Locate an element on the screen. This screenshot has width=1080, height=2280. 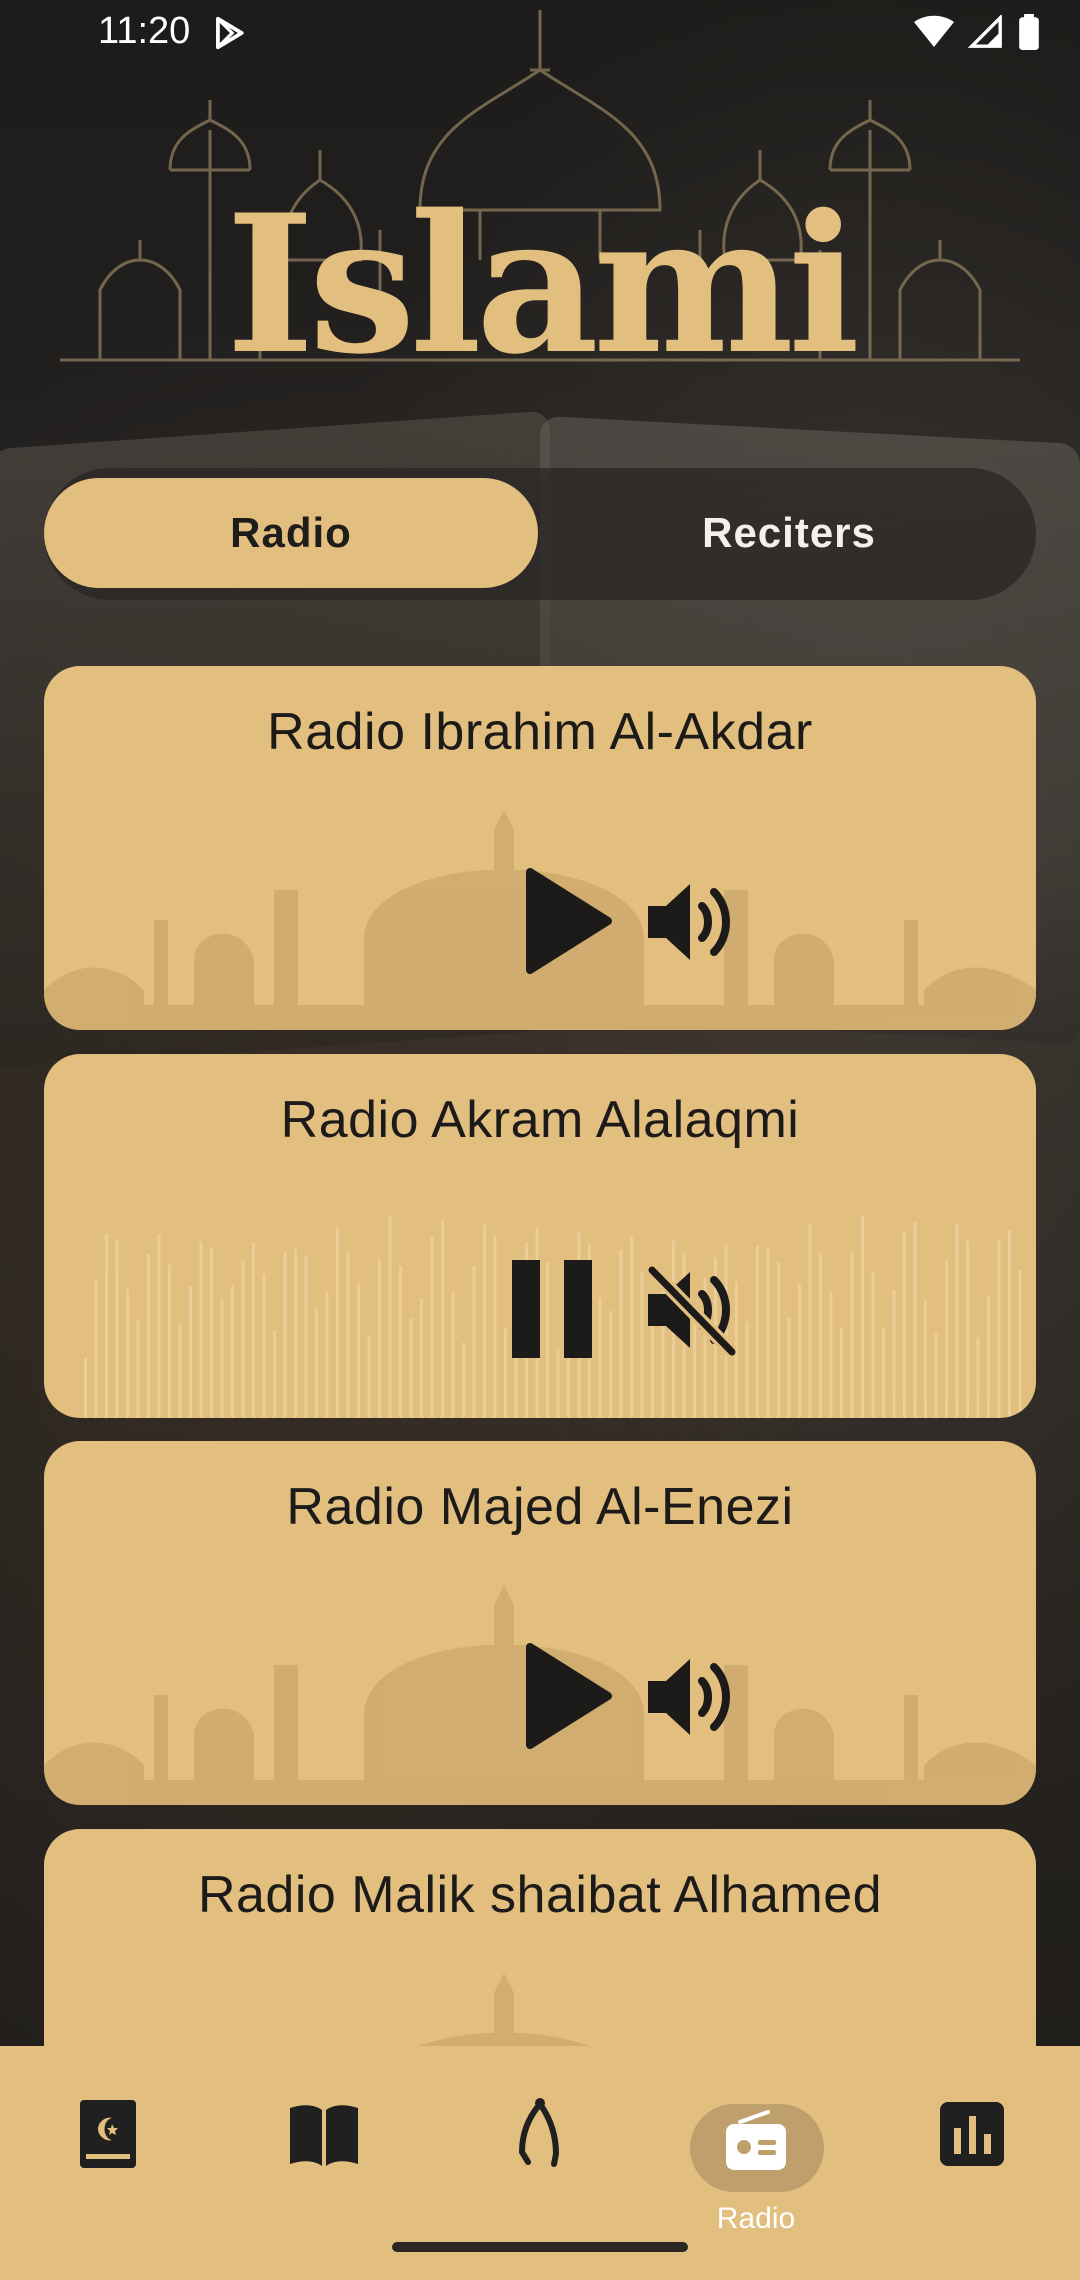
nav-item-time is located at coordinates (972, 2161).